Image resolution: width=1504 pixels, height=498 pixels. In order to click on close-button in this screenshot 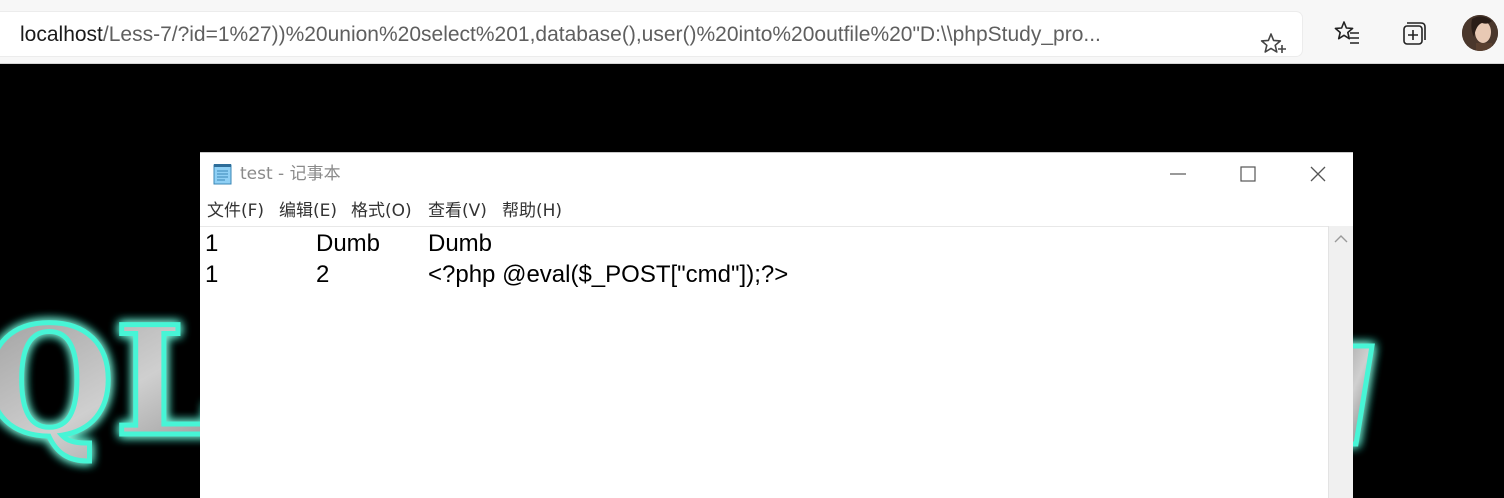, I will do `click(1318, 174)`.